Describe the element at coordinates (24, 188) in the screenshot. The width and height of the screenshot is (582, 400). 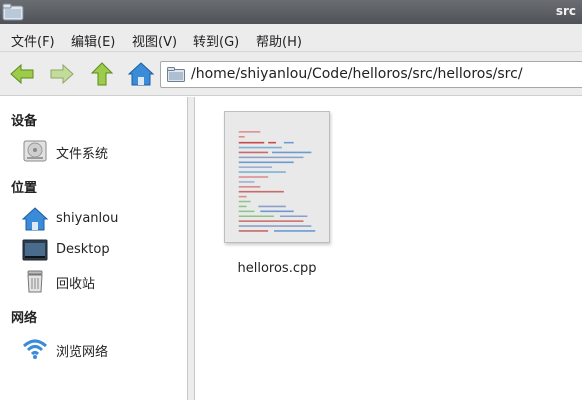
I see `places-header: 位置` at that location.